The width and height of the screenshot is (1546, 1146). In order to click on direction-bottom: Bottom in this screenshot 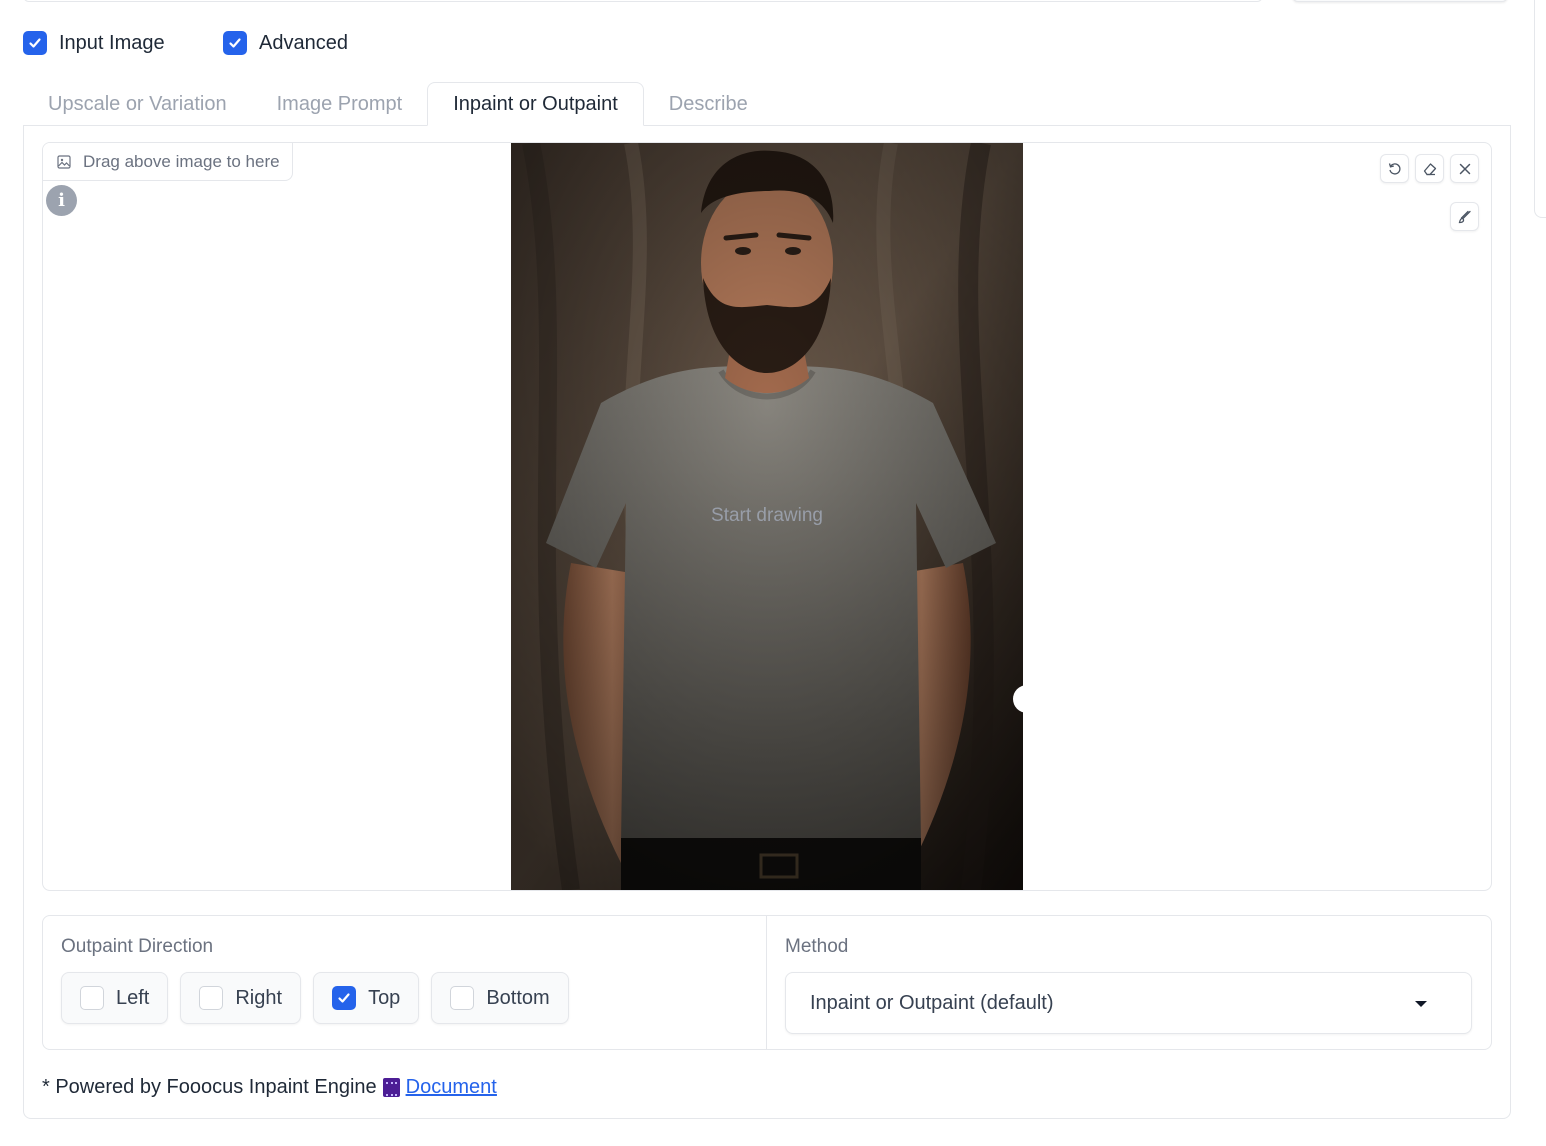, I will do `click(500, 998)`.